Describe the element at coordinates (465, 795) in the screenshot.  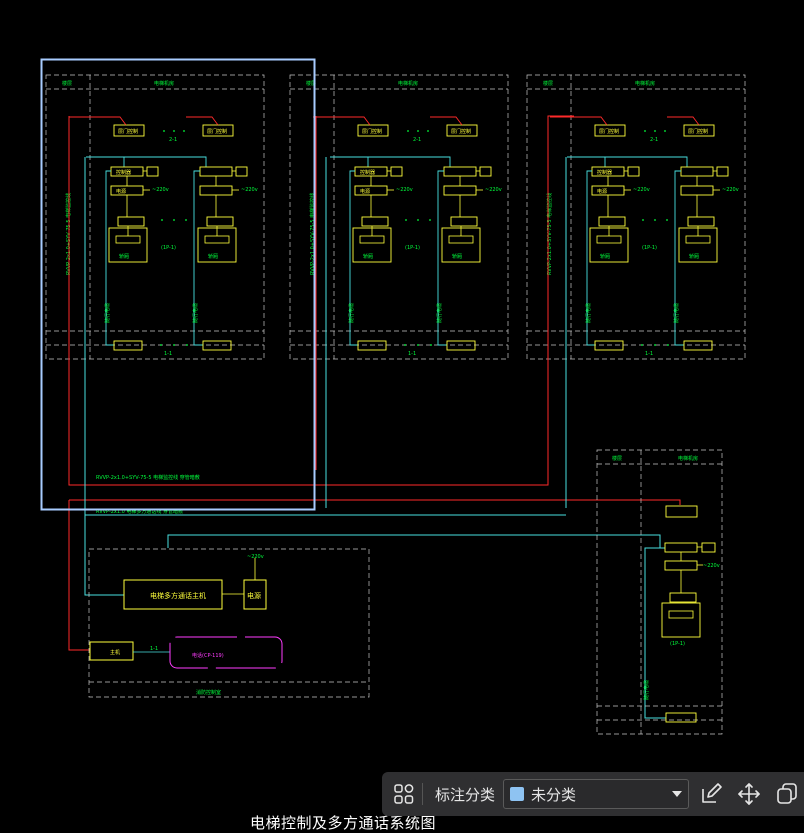
I see `category-label: 标注分类` at that location.